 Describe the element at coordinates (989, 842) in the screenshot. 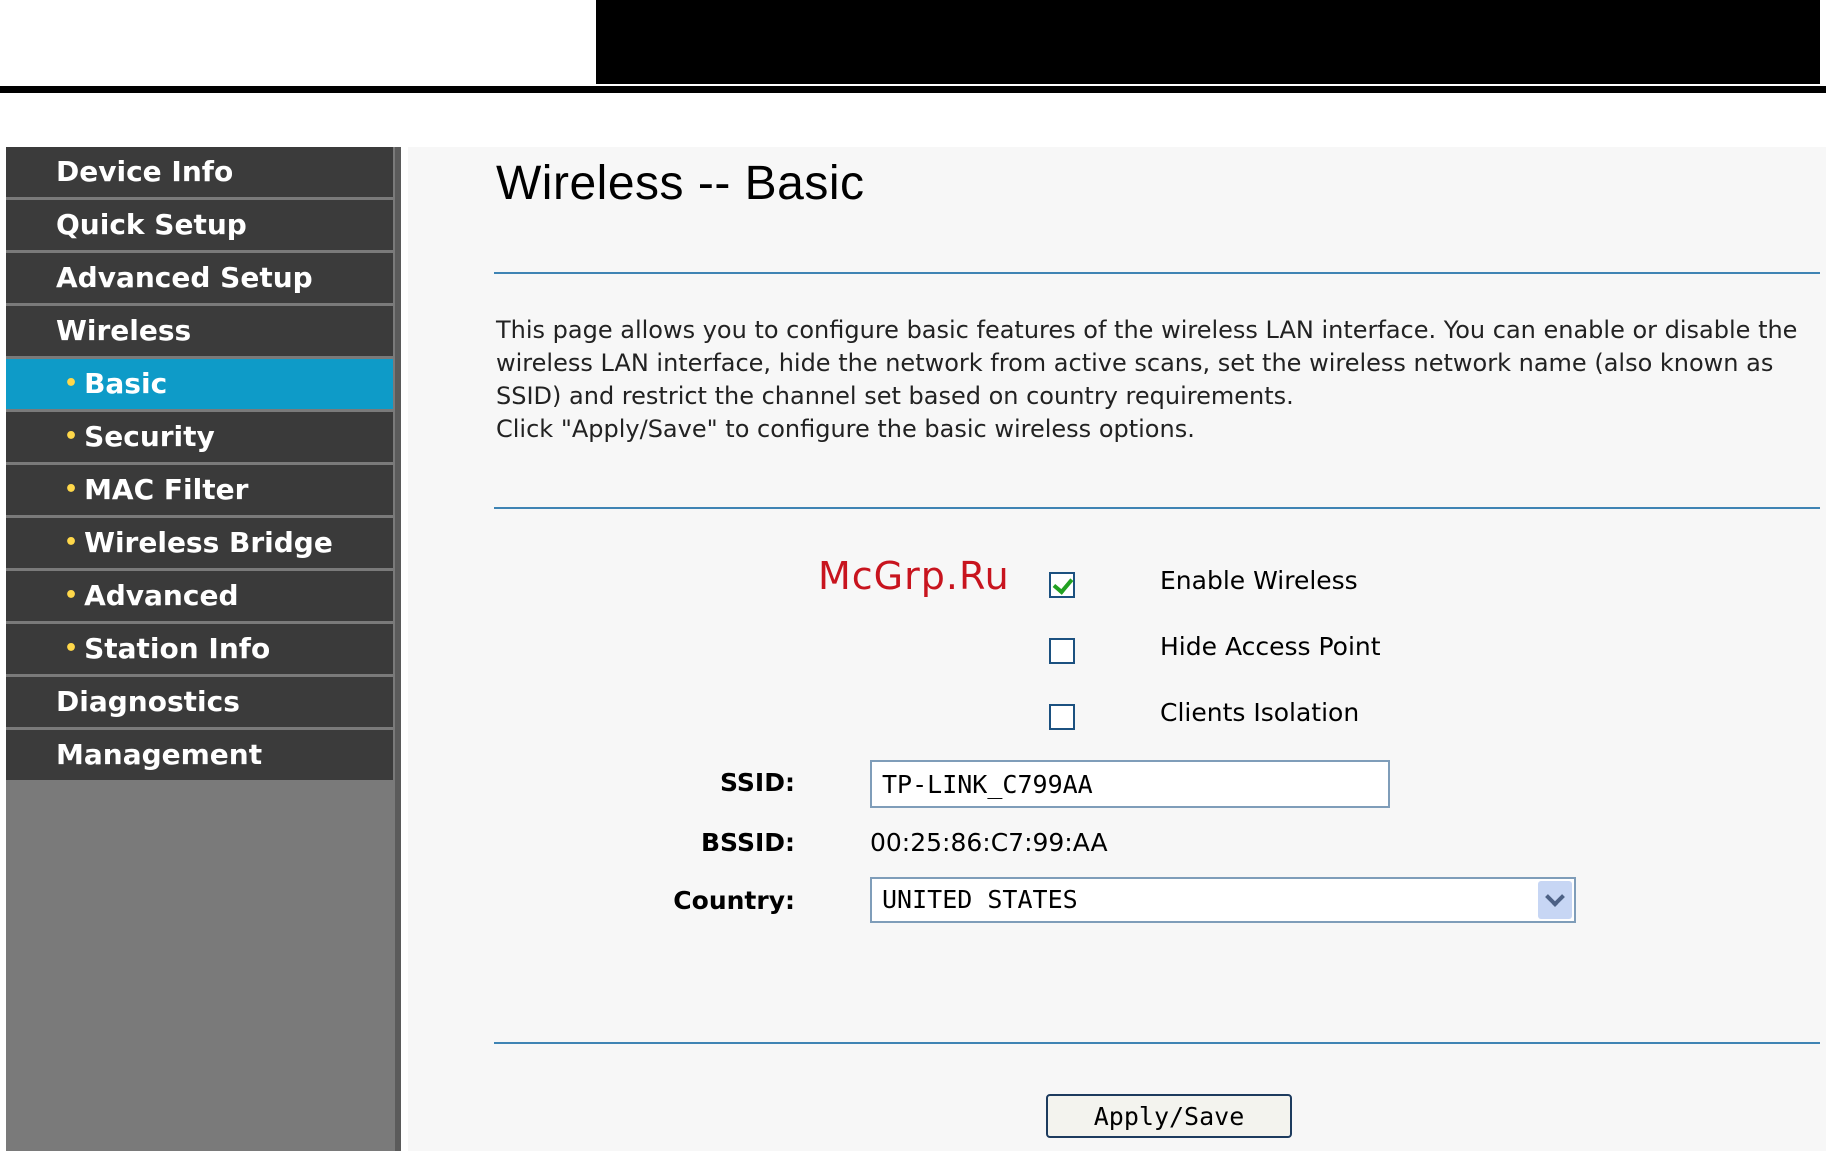

I see `bssid-value: 00:25:86:C7:99:AA` at that location.